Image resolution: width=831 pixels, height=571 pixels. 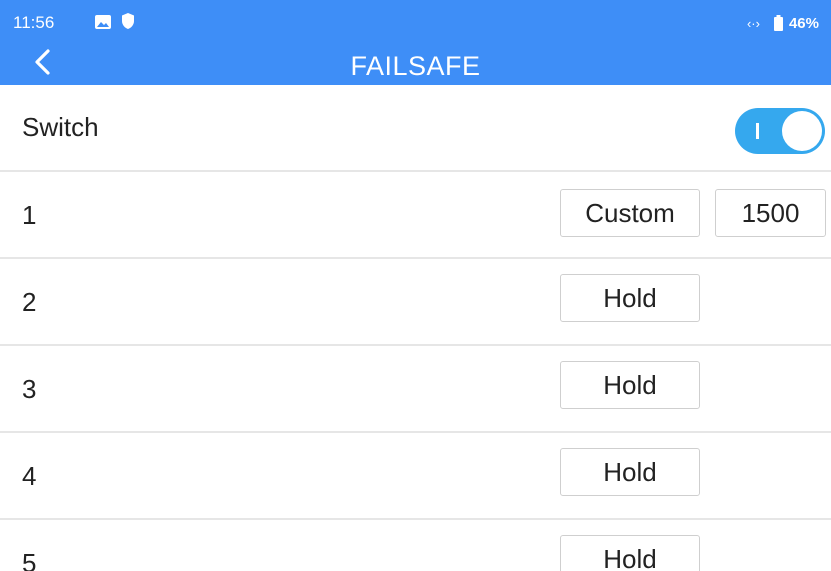 What do you see at coordinates (29, 476) in the screenshot?
I see `channel-label: 4` at bounding box center [29, 476].